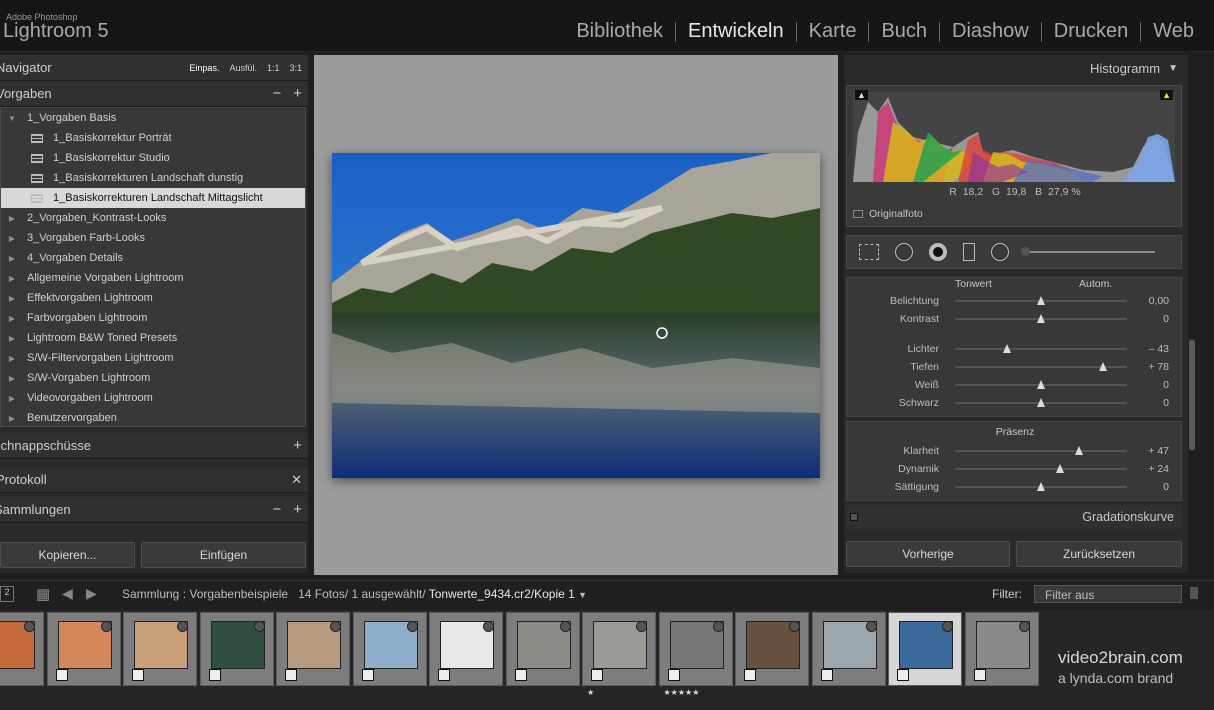 This screenshot has width=1214, height=710. I want to click on zoom-option-3: 3:1, so click(295, 68).